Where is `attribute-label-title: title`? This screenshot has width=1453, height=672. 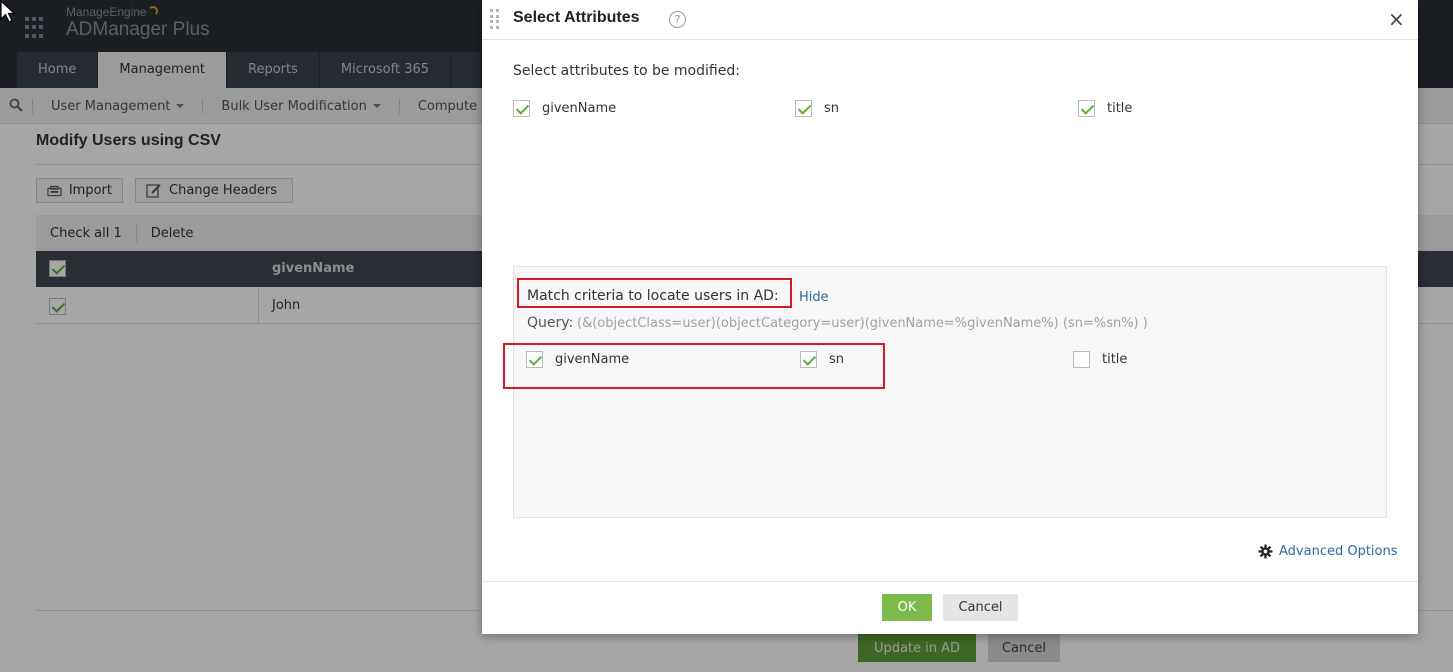
attribute-label-title: title is located at coordinates (1120, 108).